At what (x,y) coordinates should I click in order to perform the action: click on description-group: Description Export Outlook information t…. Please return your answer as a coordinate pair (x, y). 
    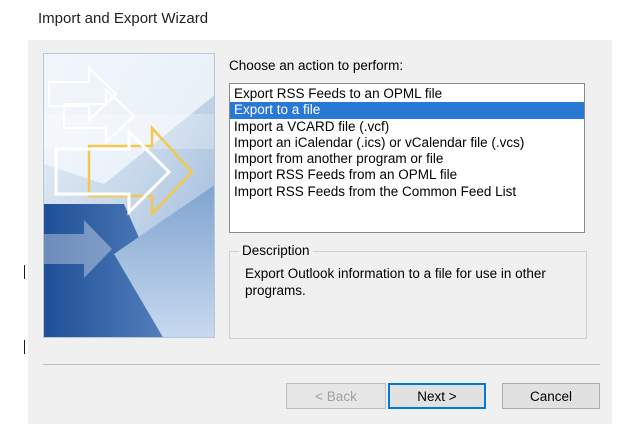
    Looking at the image, I should click on (408, 291).